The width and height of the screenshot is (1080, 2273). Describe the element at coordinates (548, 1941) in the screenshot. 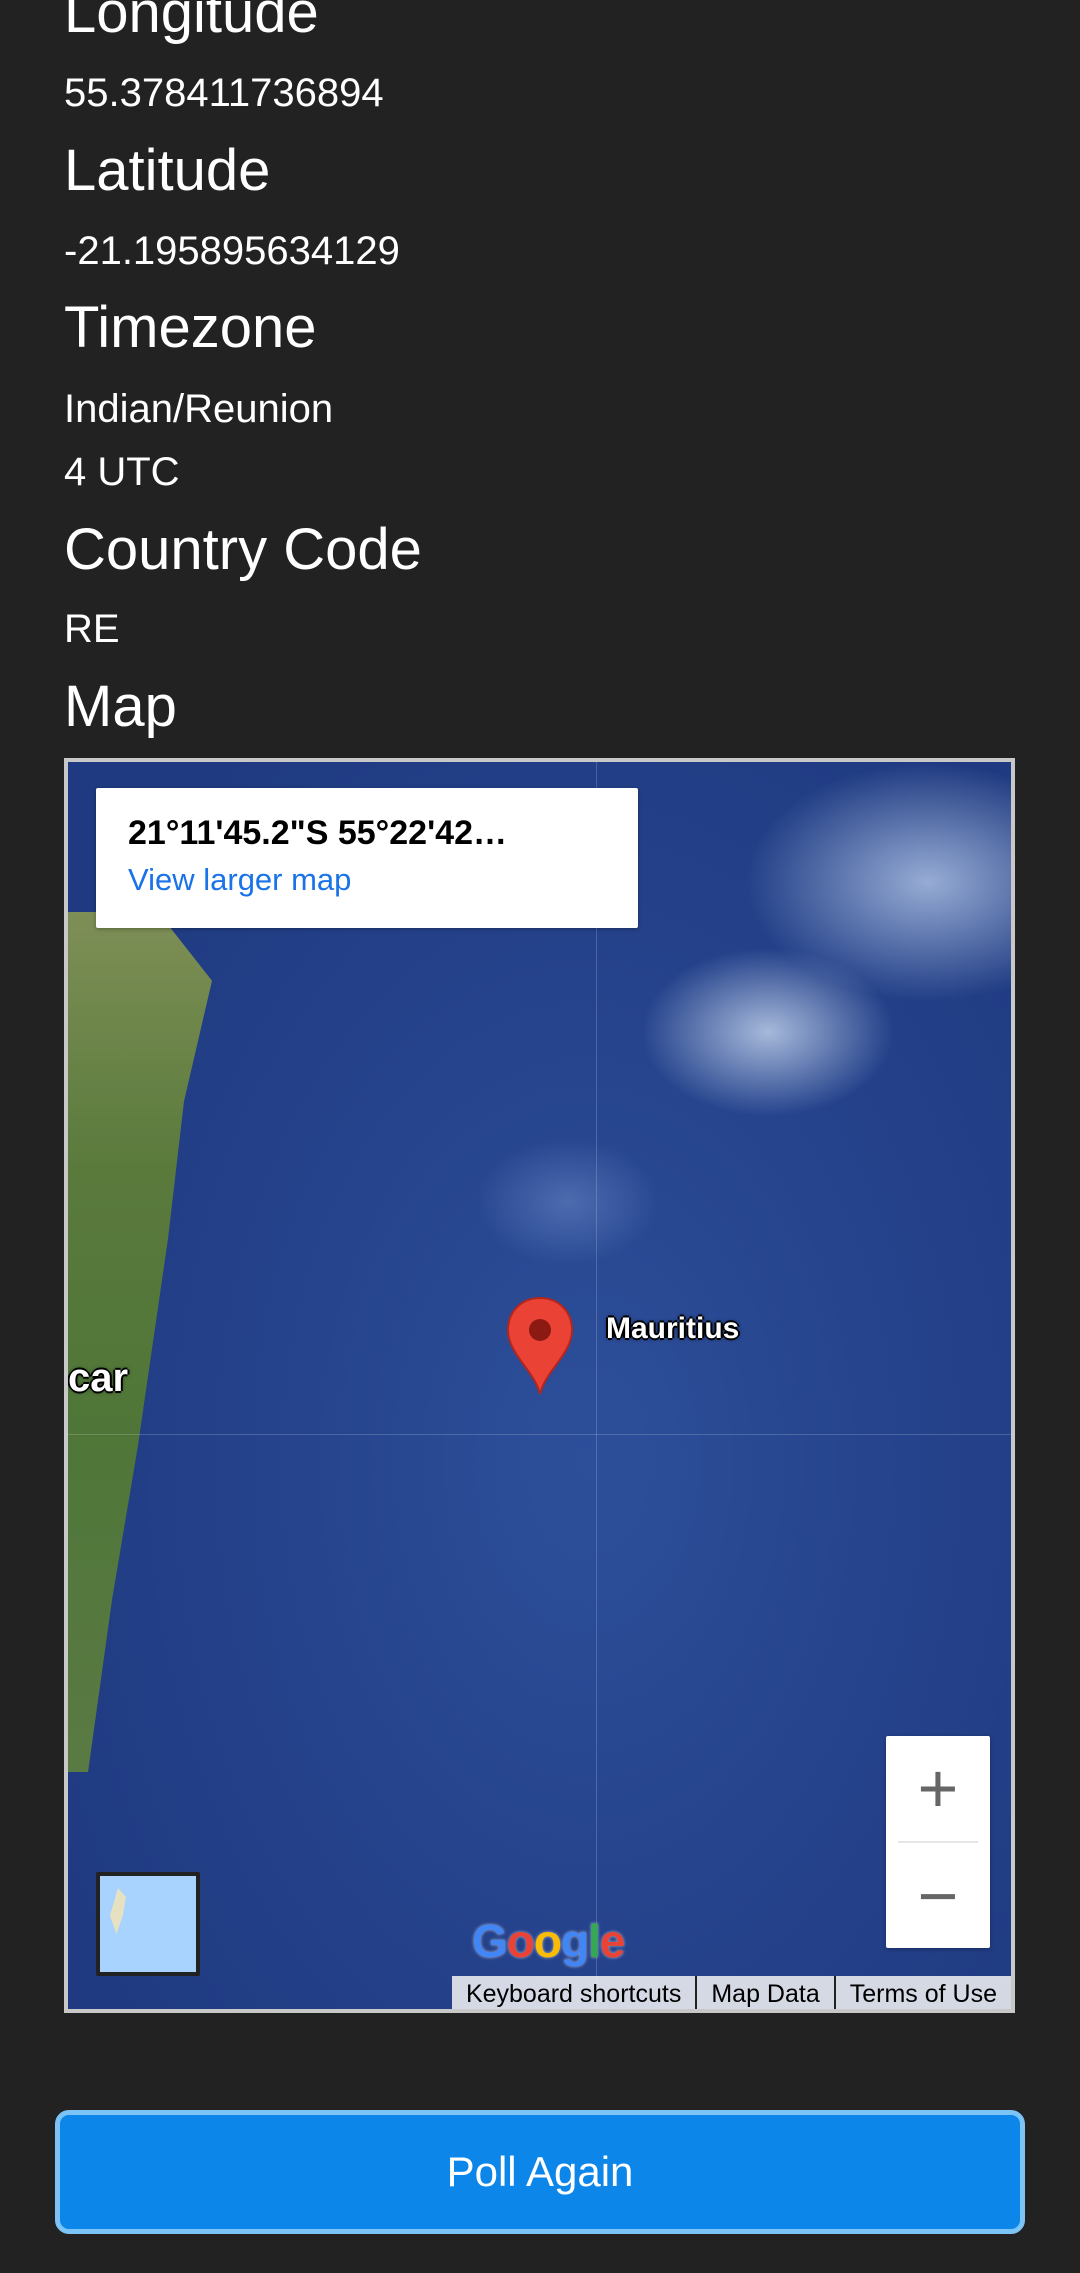

I see `google-logo: Google` at that location.